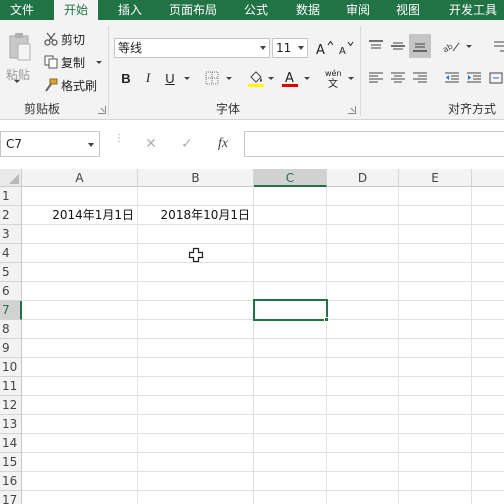 Image resolution: width=504 pixels, height=504 pixels. I want to click on tab-view: 视图, so click(408, 10).